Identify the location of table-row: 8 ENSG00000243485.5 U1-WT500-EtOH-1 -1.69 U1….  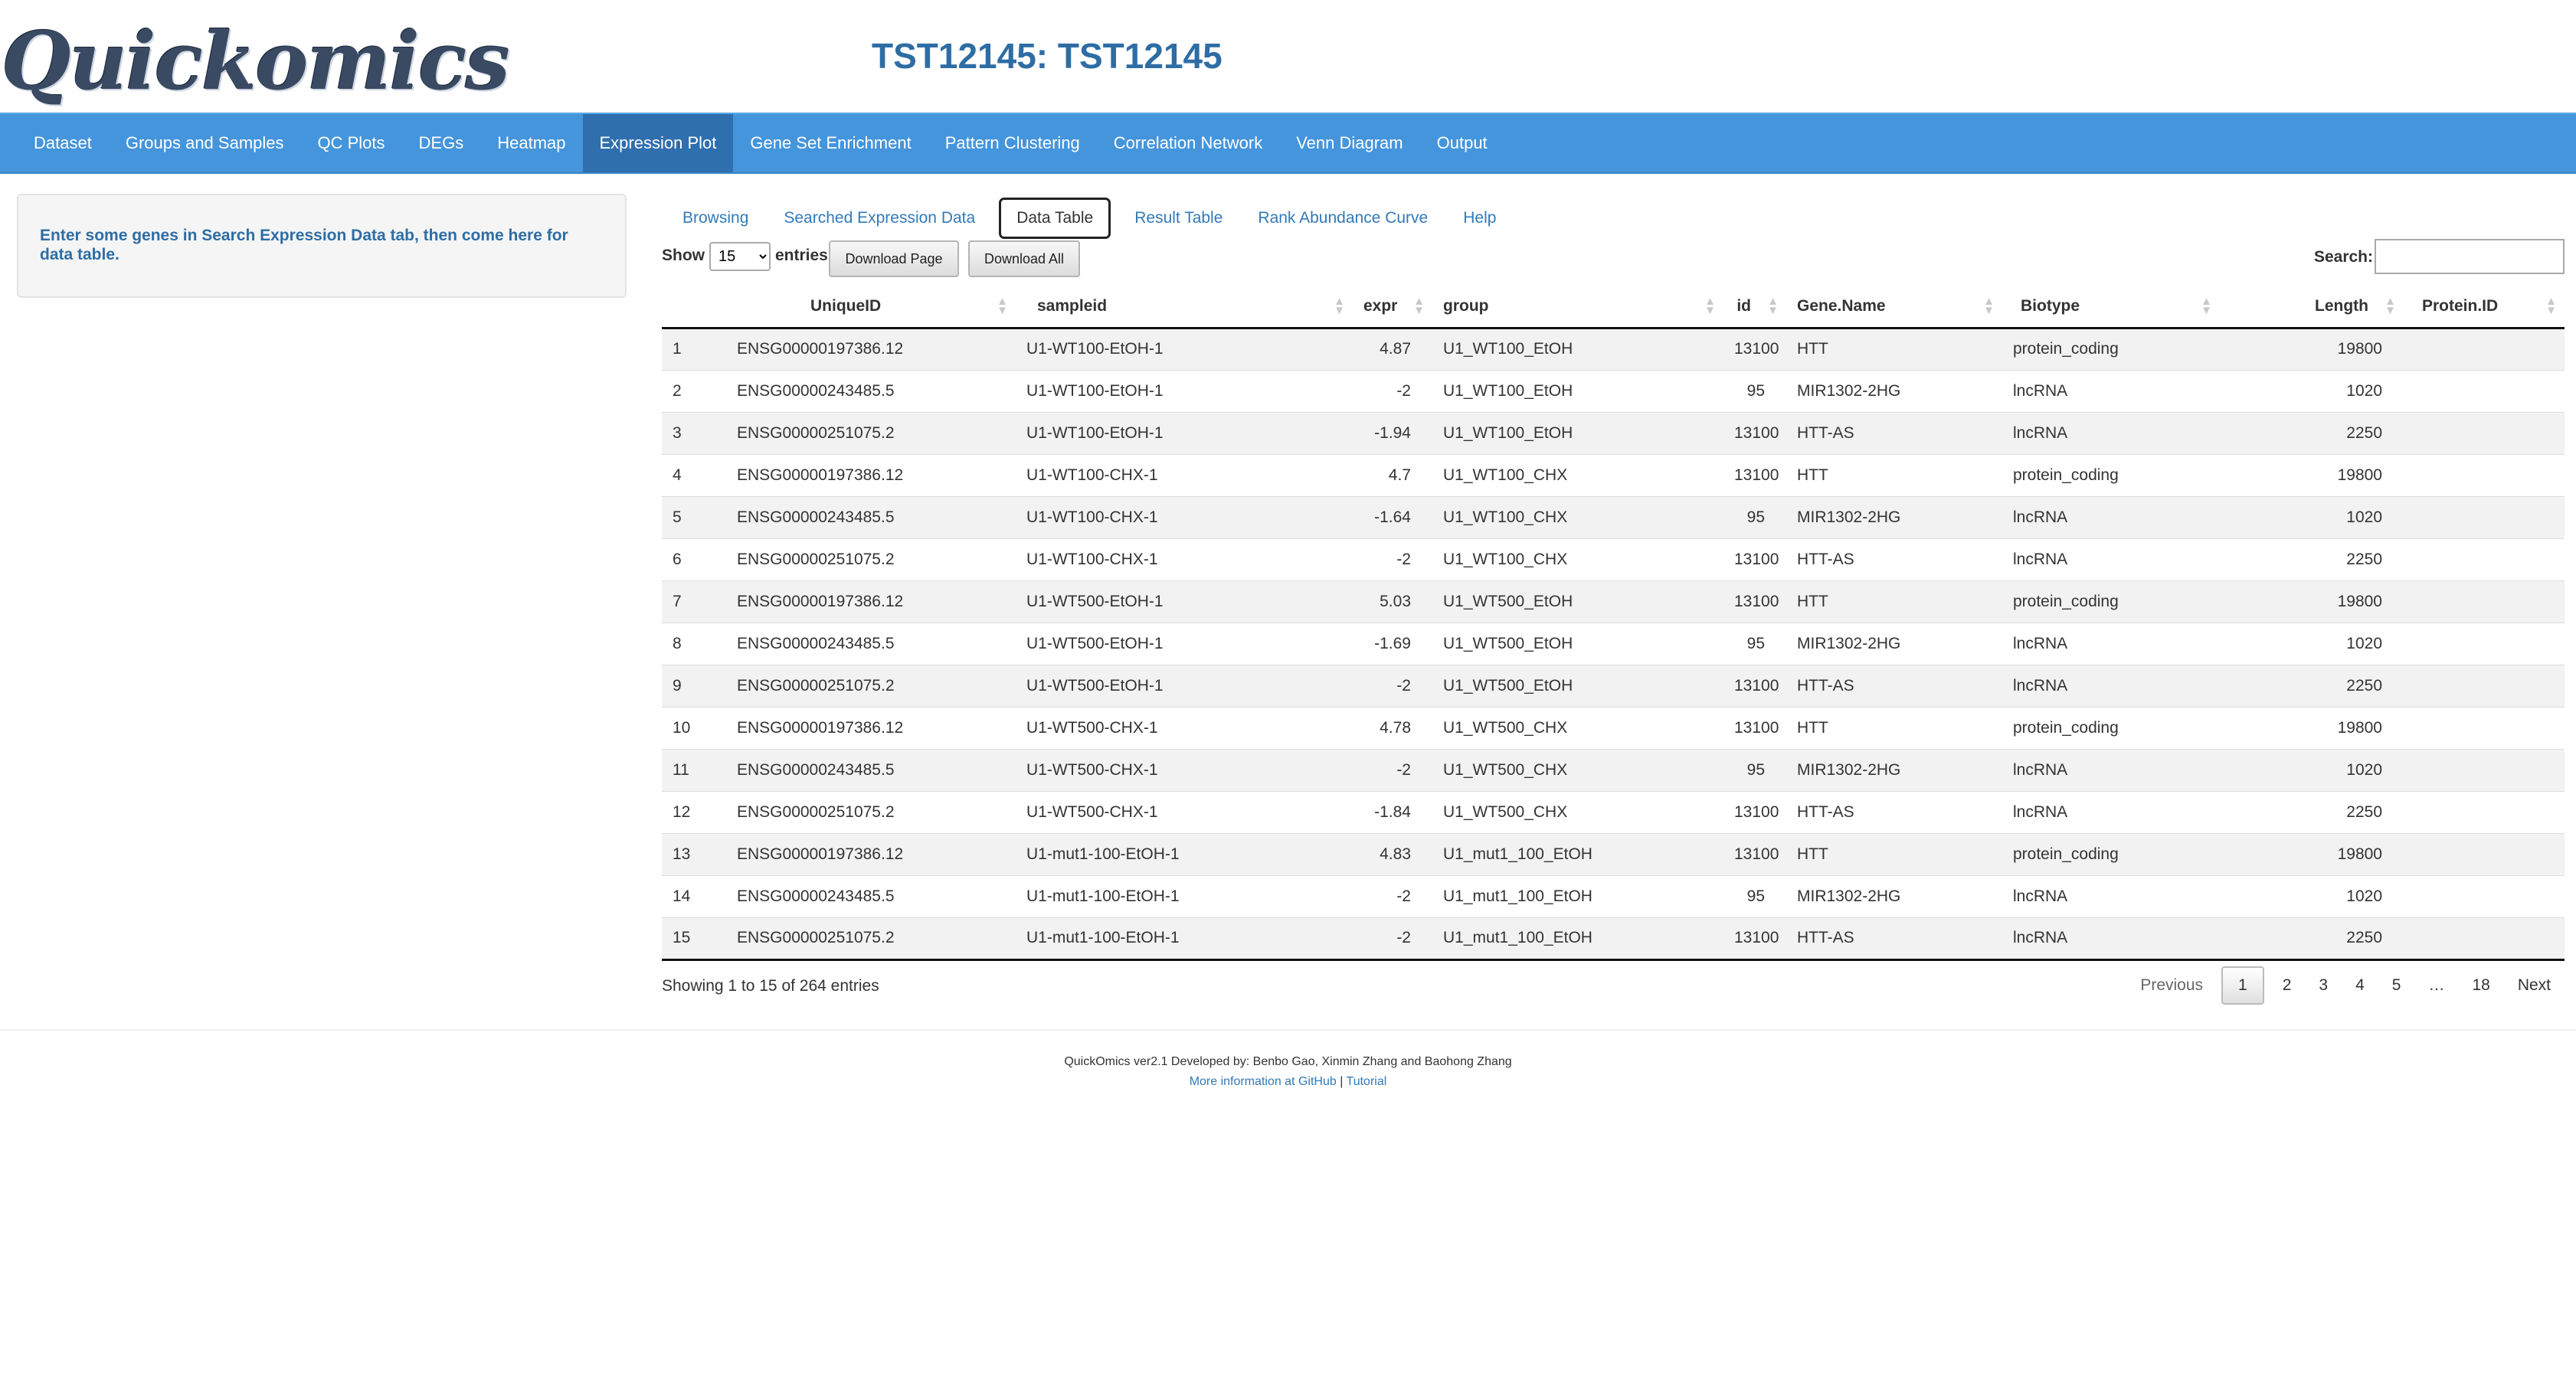
(1613, 643).